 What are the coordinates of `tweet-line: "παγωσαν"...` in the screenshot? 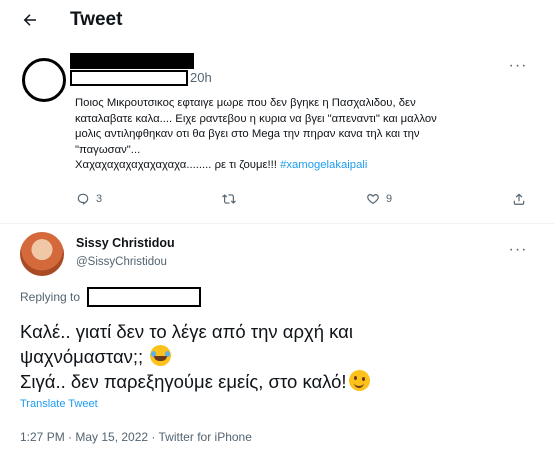 It's located at (108, 149).